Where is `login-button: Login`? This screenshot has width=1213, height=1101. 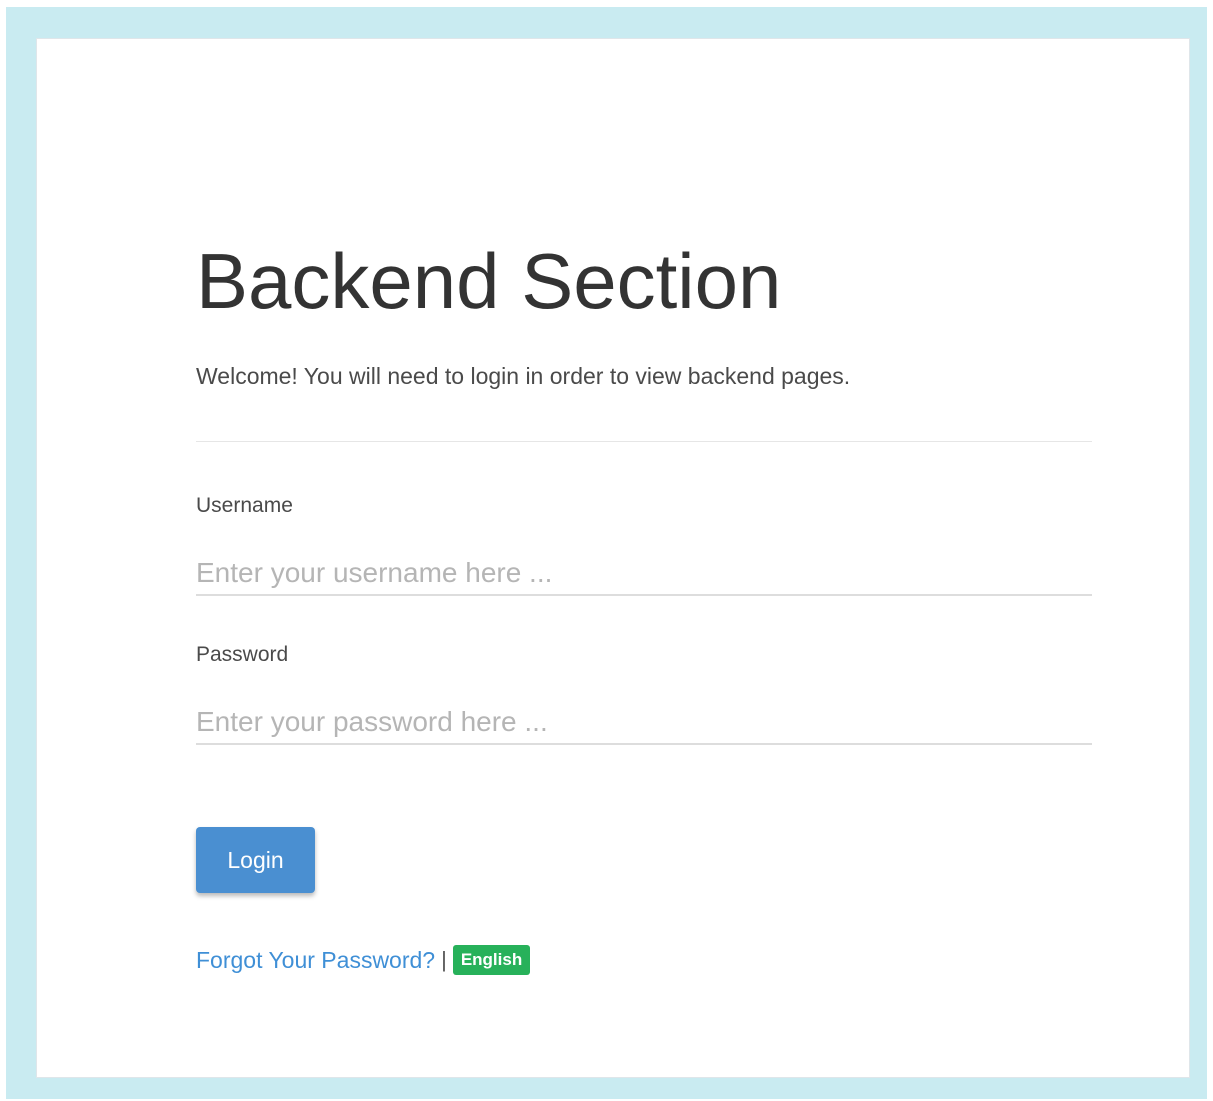
login-button: Login is located at coordinates (255, 860).